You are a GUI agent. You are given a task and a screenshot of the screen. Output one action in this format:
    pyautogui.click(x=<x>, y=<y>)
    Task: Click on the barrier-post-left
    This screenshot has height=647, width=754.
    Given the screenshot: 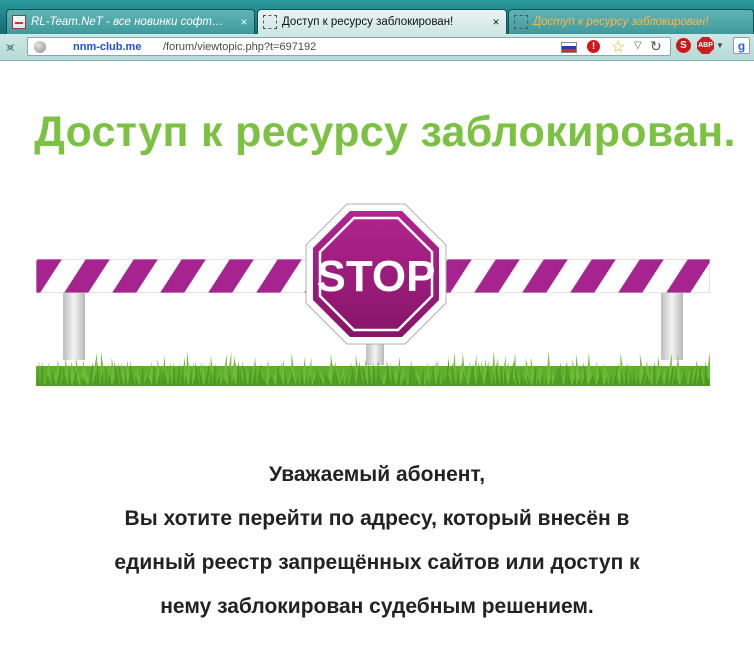 What is the action you would take?
    pyautogui.click(x=74, y=325)
    